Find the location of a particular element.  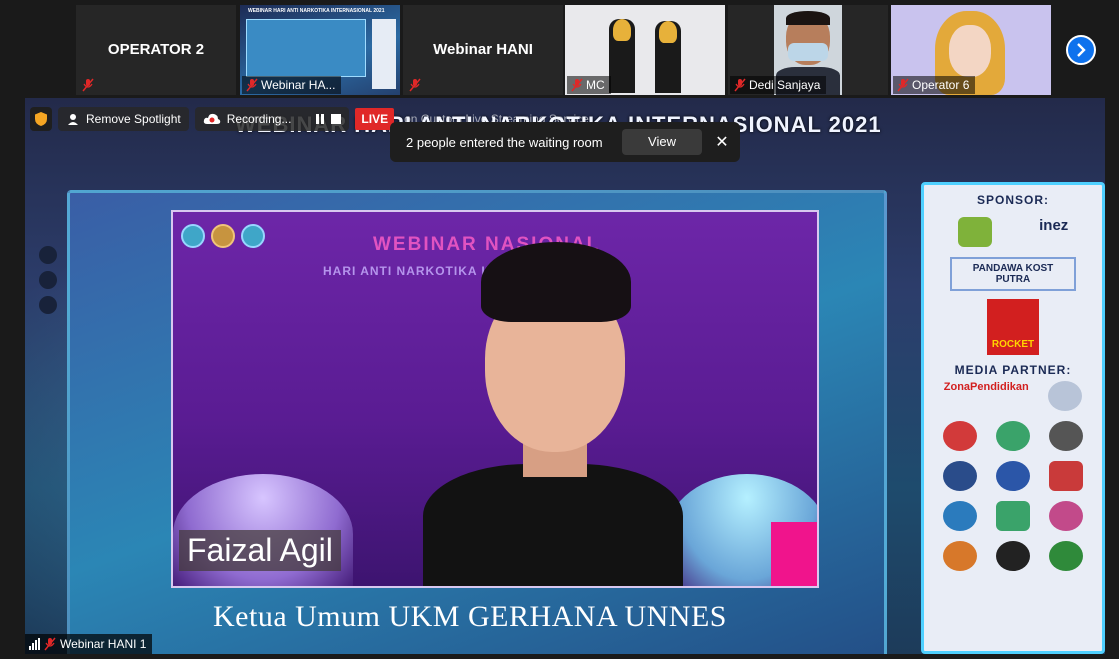

thumbnail-operator-6: Operator 6 is located at coordinates (971, 50).